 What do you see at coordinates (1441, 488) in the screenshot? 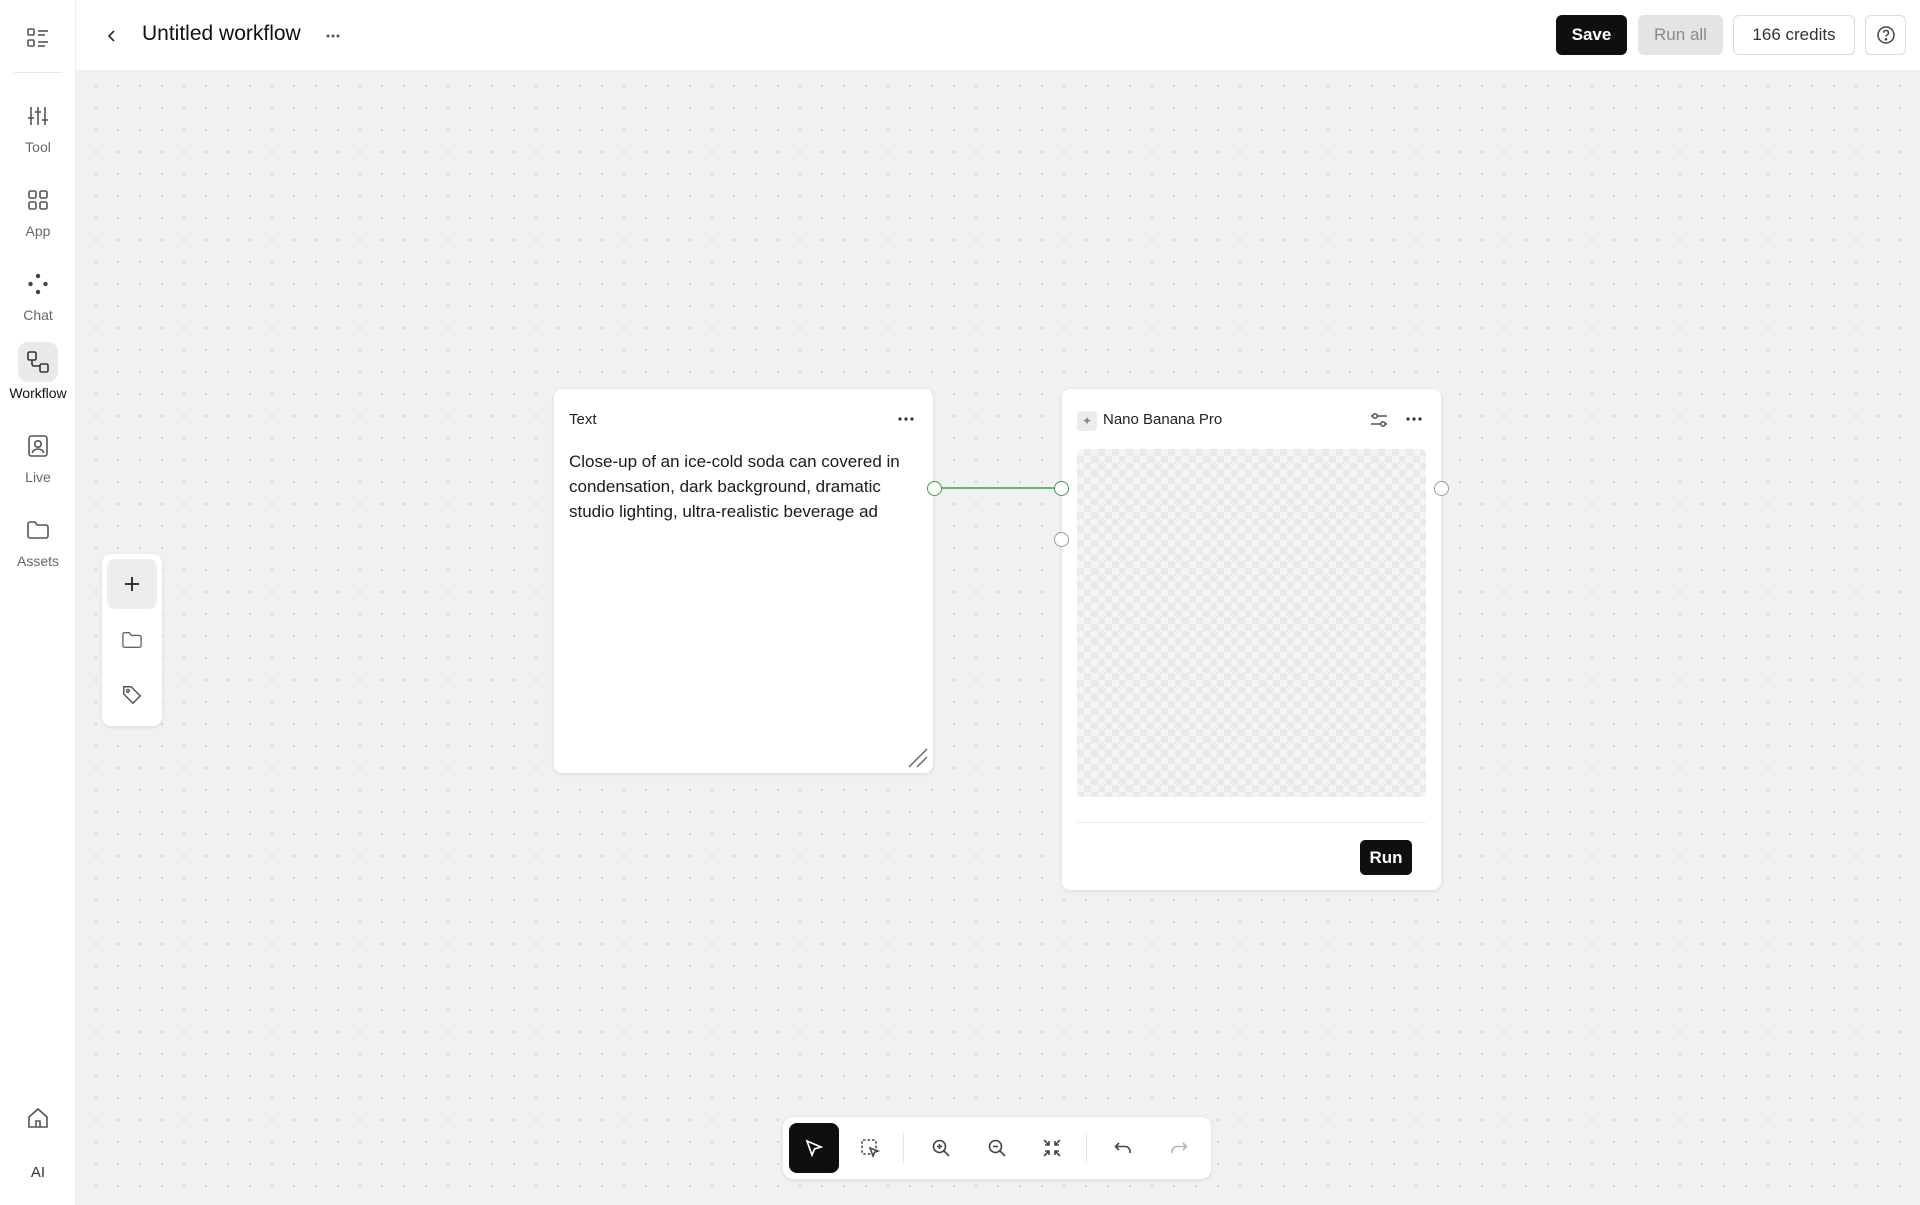
I see `generator-output-handle` at bounding box center [1441, 488].